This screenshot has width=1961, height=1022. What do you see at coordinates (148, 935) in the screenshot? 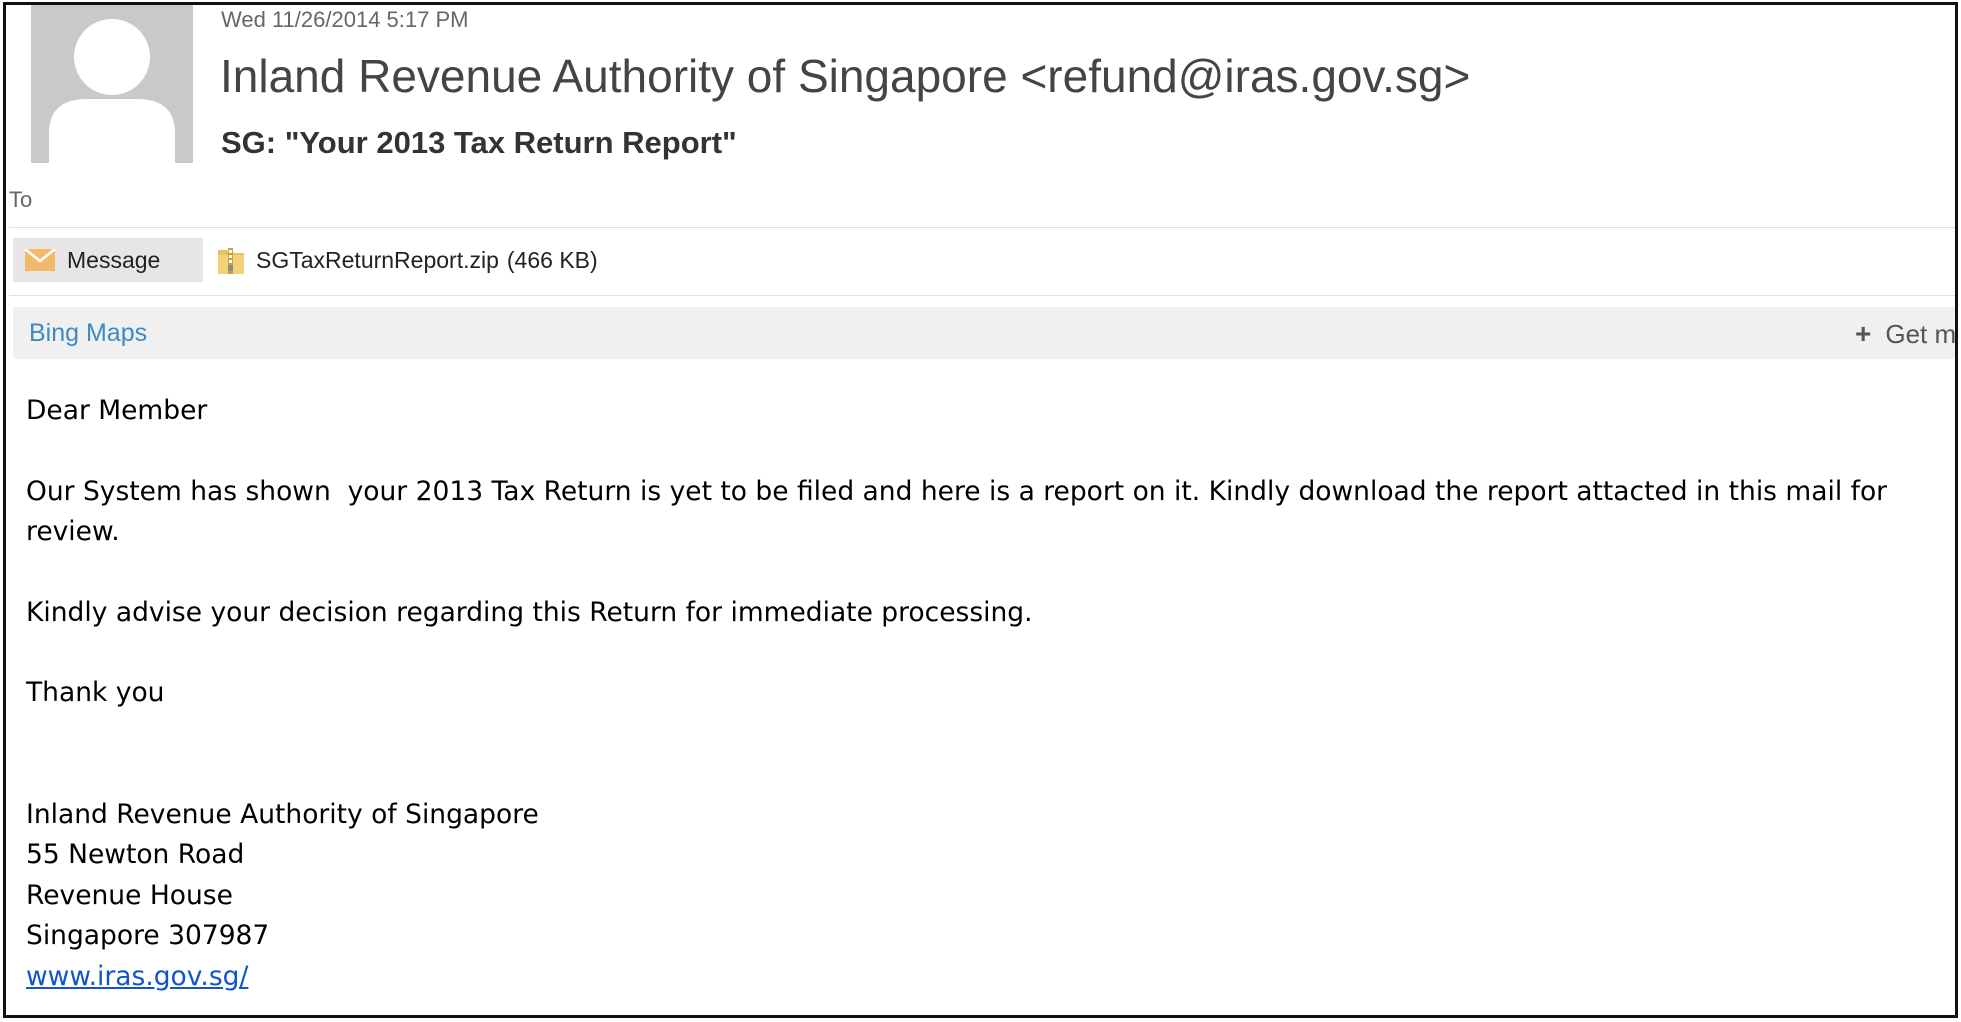
I see `signature-line-4: Singapore 307987` at bounding box center [148, 935].